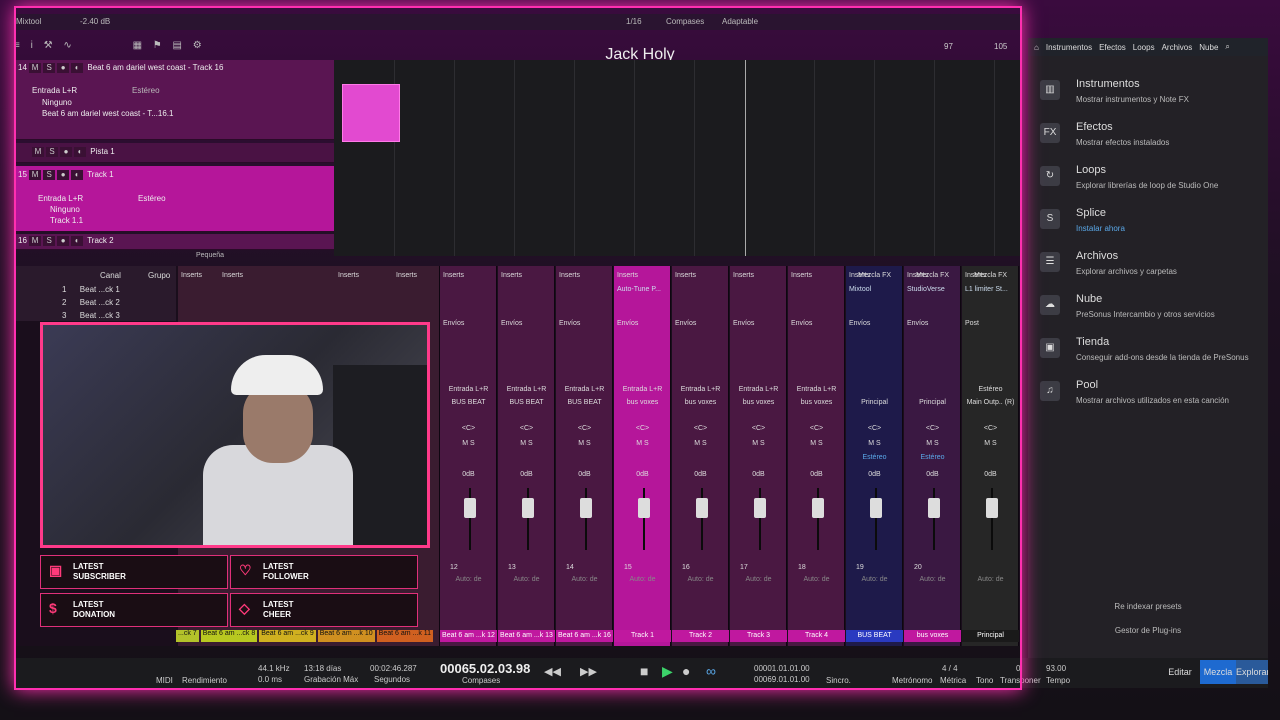 This screenshot has height=720, width=1280. Describe the element at coordinates (1036, 47) in the screenshot. I see `home-icon: ⌂` at that location.